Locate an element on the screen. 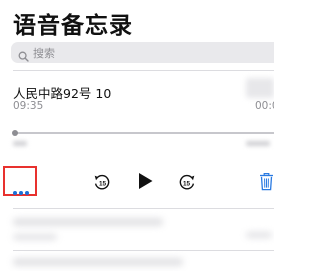  trash-icon is located at coordinates (266, 182).